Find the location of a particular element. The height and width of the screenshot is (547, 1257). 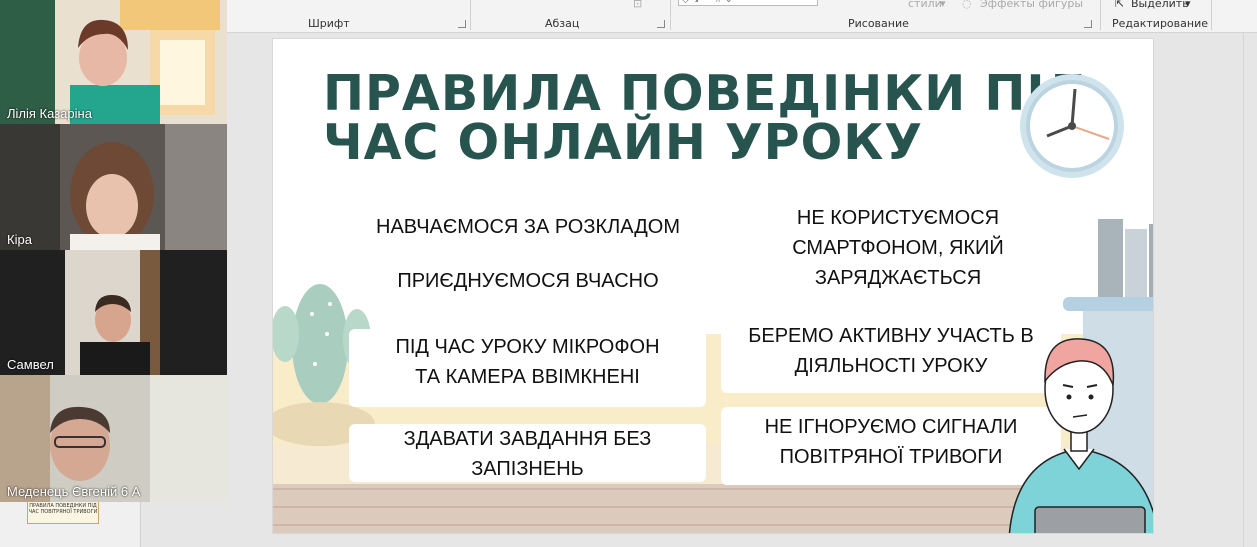

editing-group-label: Редактирование is located at coordinates (1160, 23).